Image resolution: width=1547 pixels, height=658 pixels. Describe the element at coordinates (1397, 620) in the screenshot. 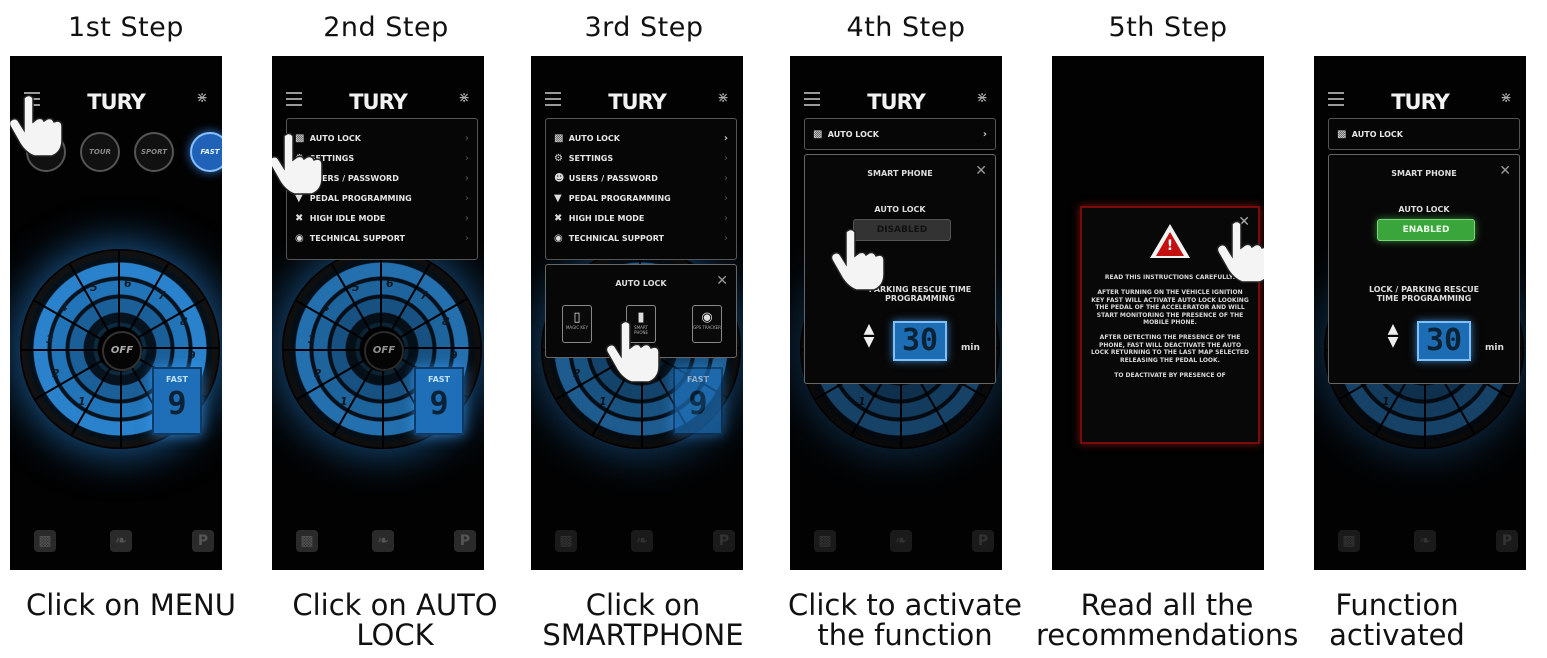

I see `step-6-caption: Function activated` at that location.